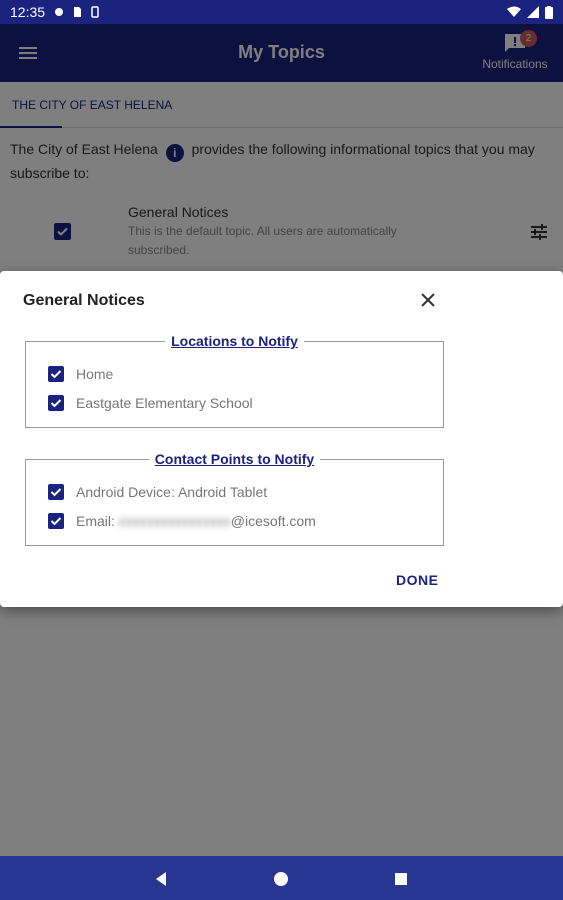 The height and width of the screenshot is (900, 563). What do you see at coordinates (234, 341) in the screenshot?
I see `locations-legend: Locations to Notify` at bounding box center [234, 341].